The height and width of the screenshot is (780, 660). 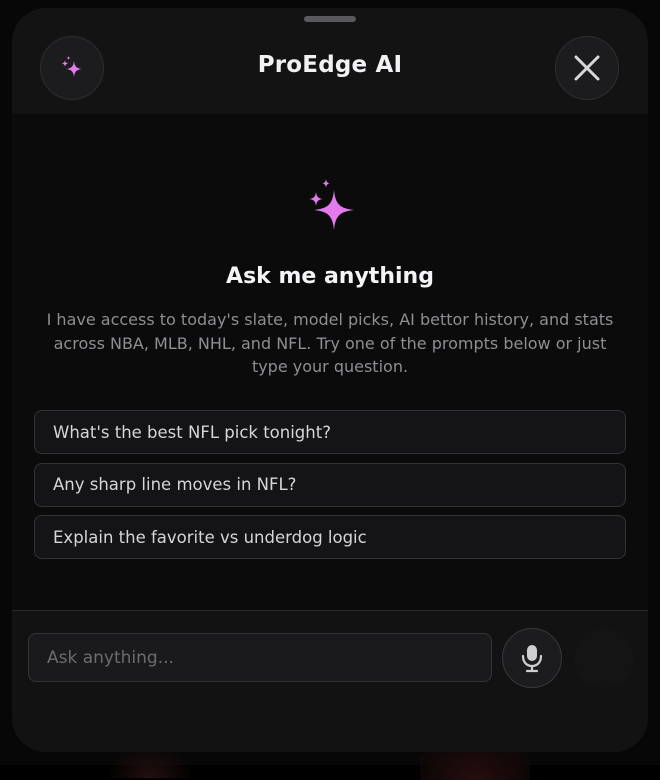 I want to click on empty-state-headline: Ask me anything, so click(x=330, y=276).